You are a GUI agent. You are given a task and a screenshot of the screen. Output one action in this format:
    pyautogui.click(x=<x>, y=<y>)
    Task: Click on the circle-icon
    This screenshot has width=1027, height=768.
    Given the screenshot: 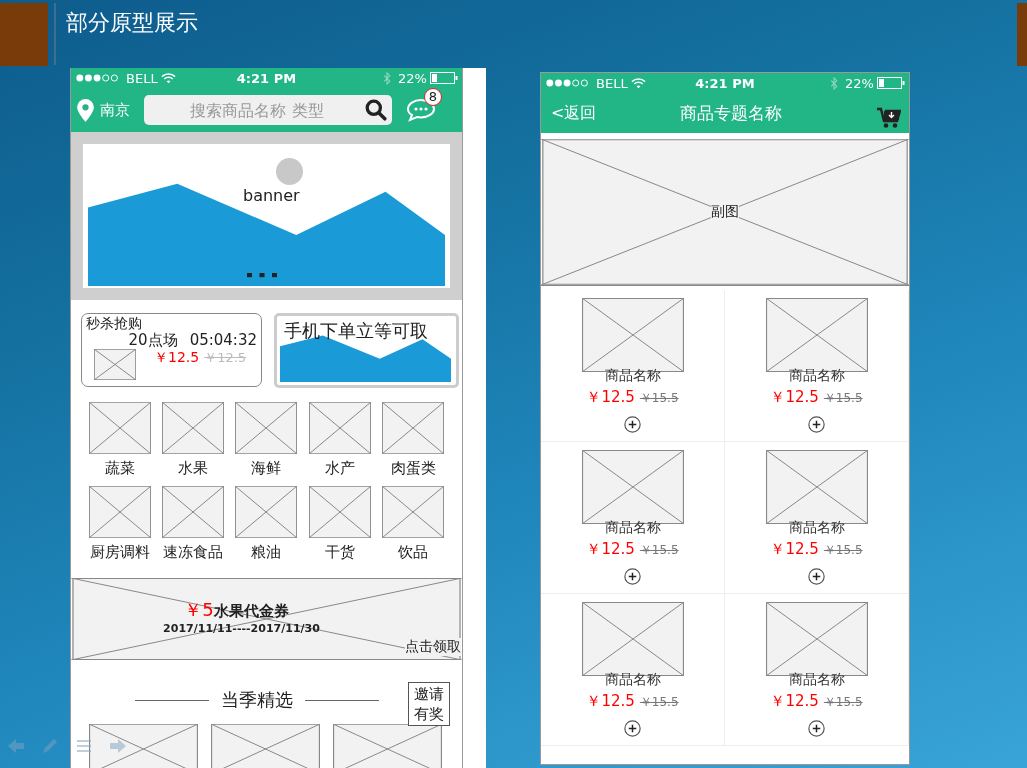 What is the action you would take?
    pyautogui.click(x=289, y=171)
    